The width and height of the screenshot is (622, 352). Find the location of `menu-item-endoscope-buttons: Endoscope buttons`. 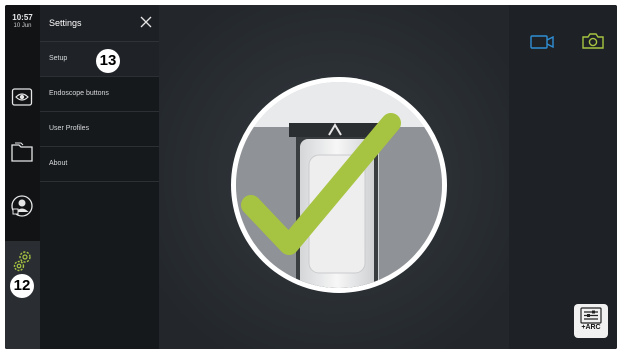

menu-item-endoscope-buttons: Endoscope buttons is located at coordinates (99, 94).